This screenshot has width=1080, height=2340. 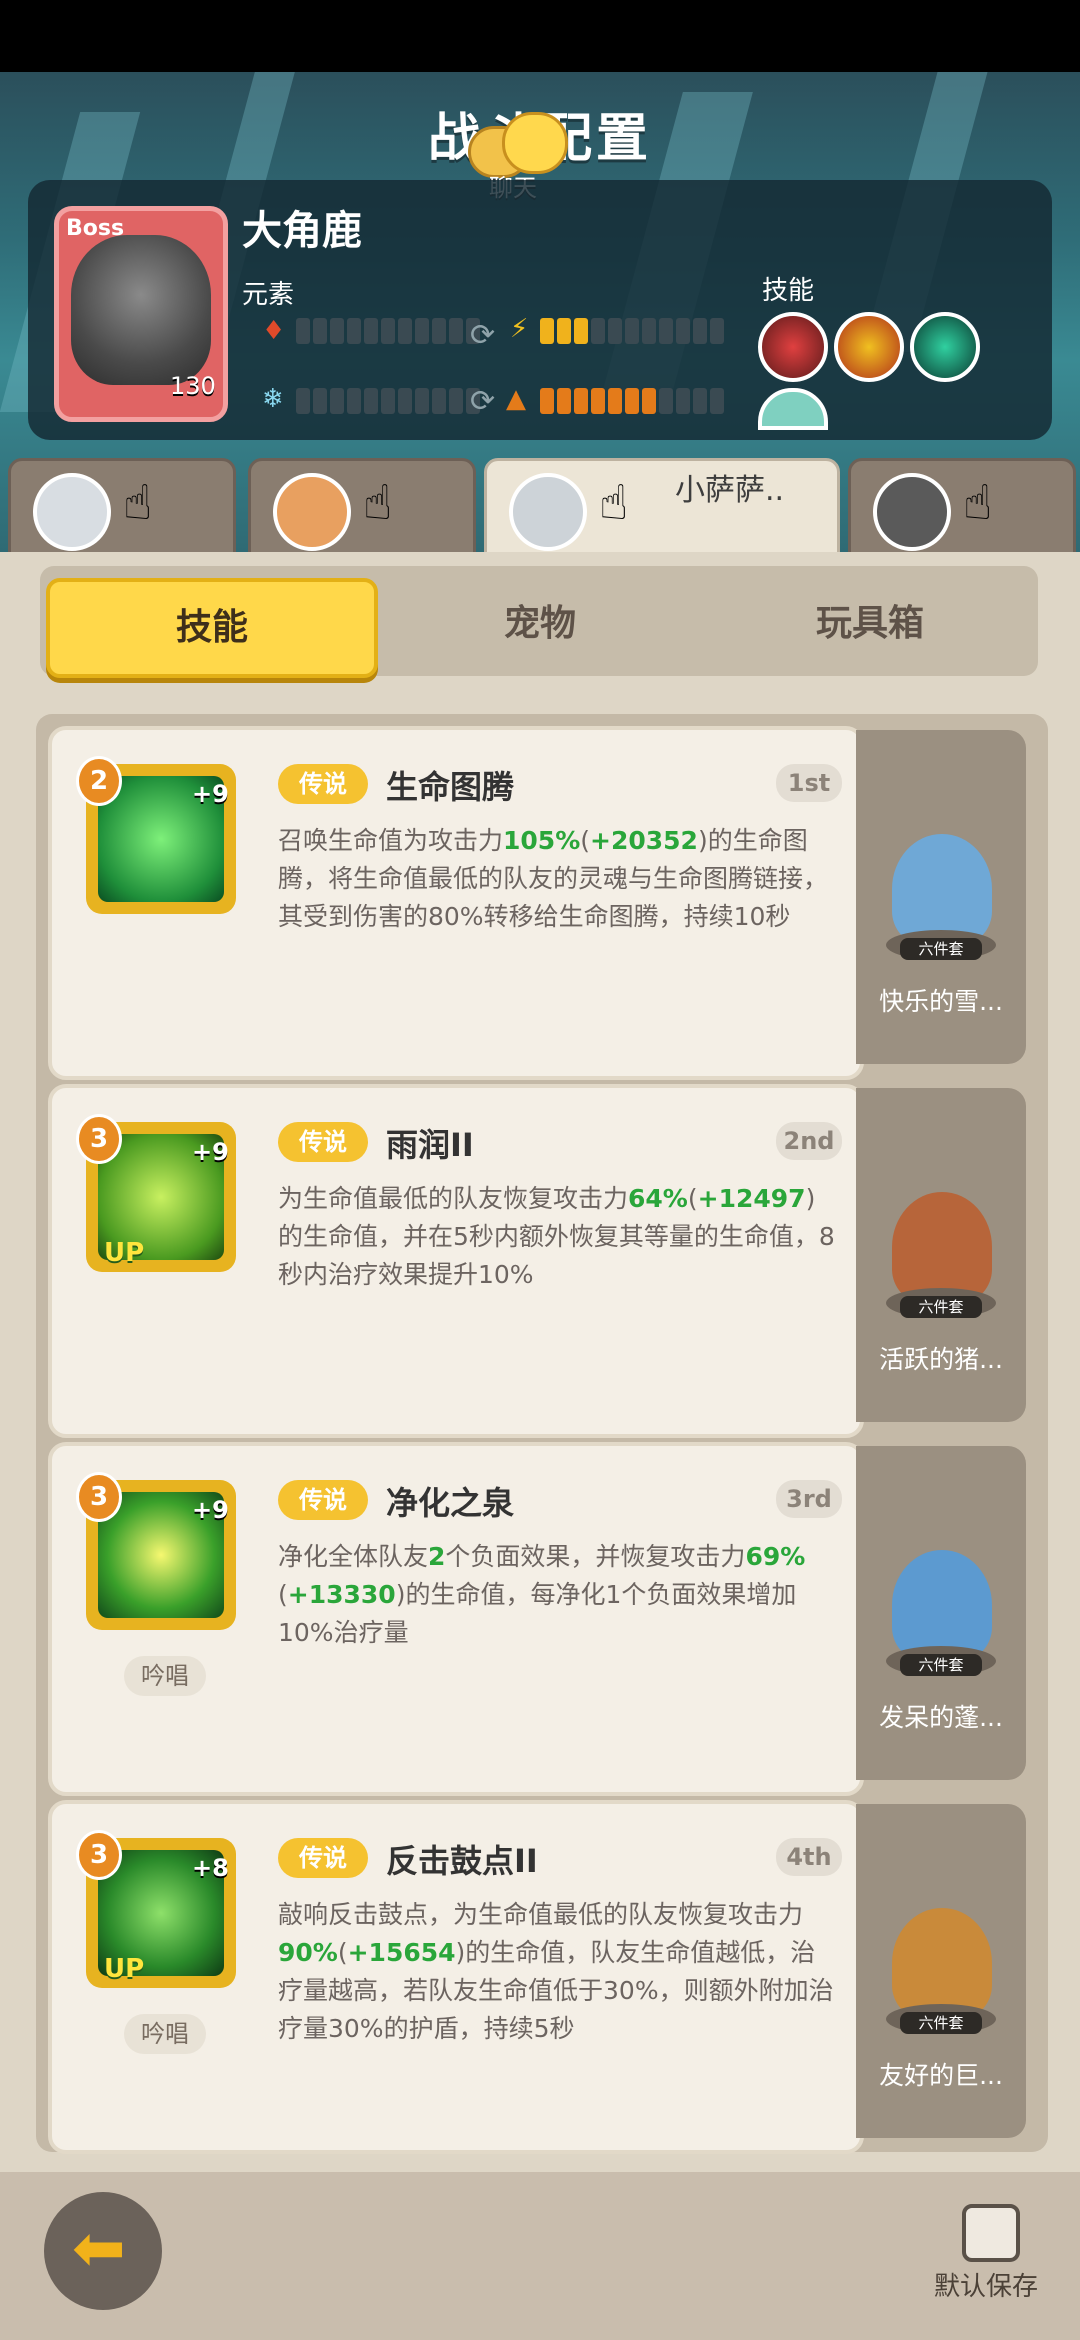 What do you see at coordinates (809, 1857) in the screenshot?
I see `skill-rank: 4th` at bounding box center [809, 1857].